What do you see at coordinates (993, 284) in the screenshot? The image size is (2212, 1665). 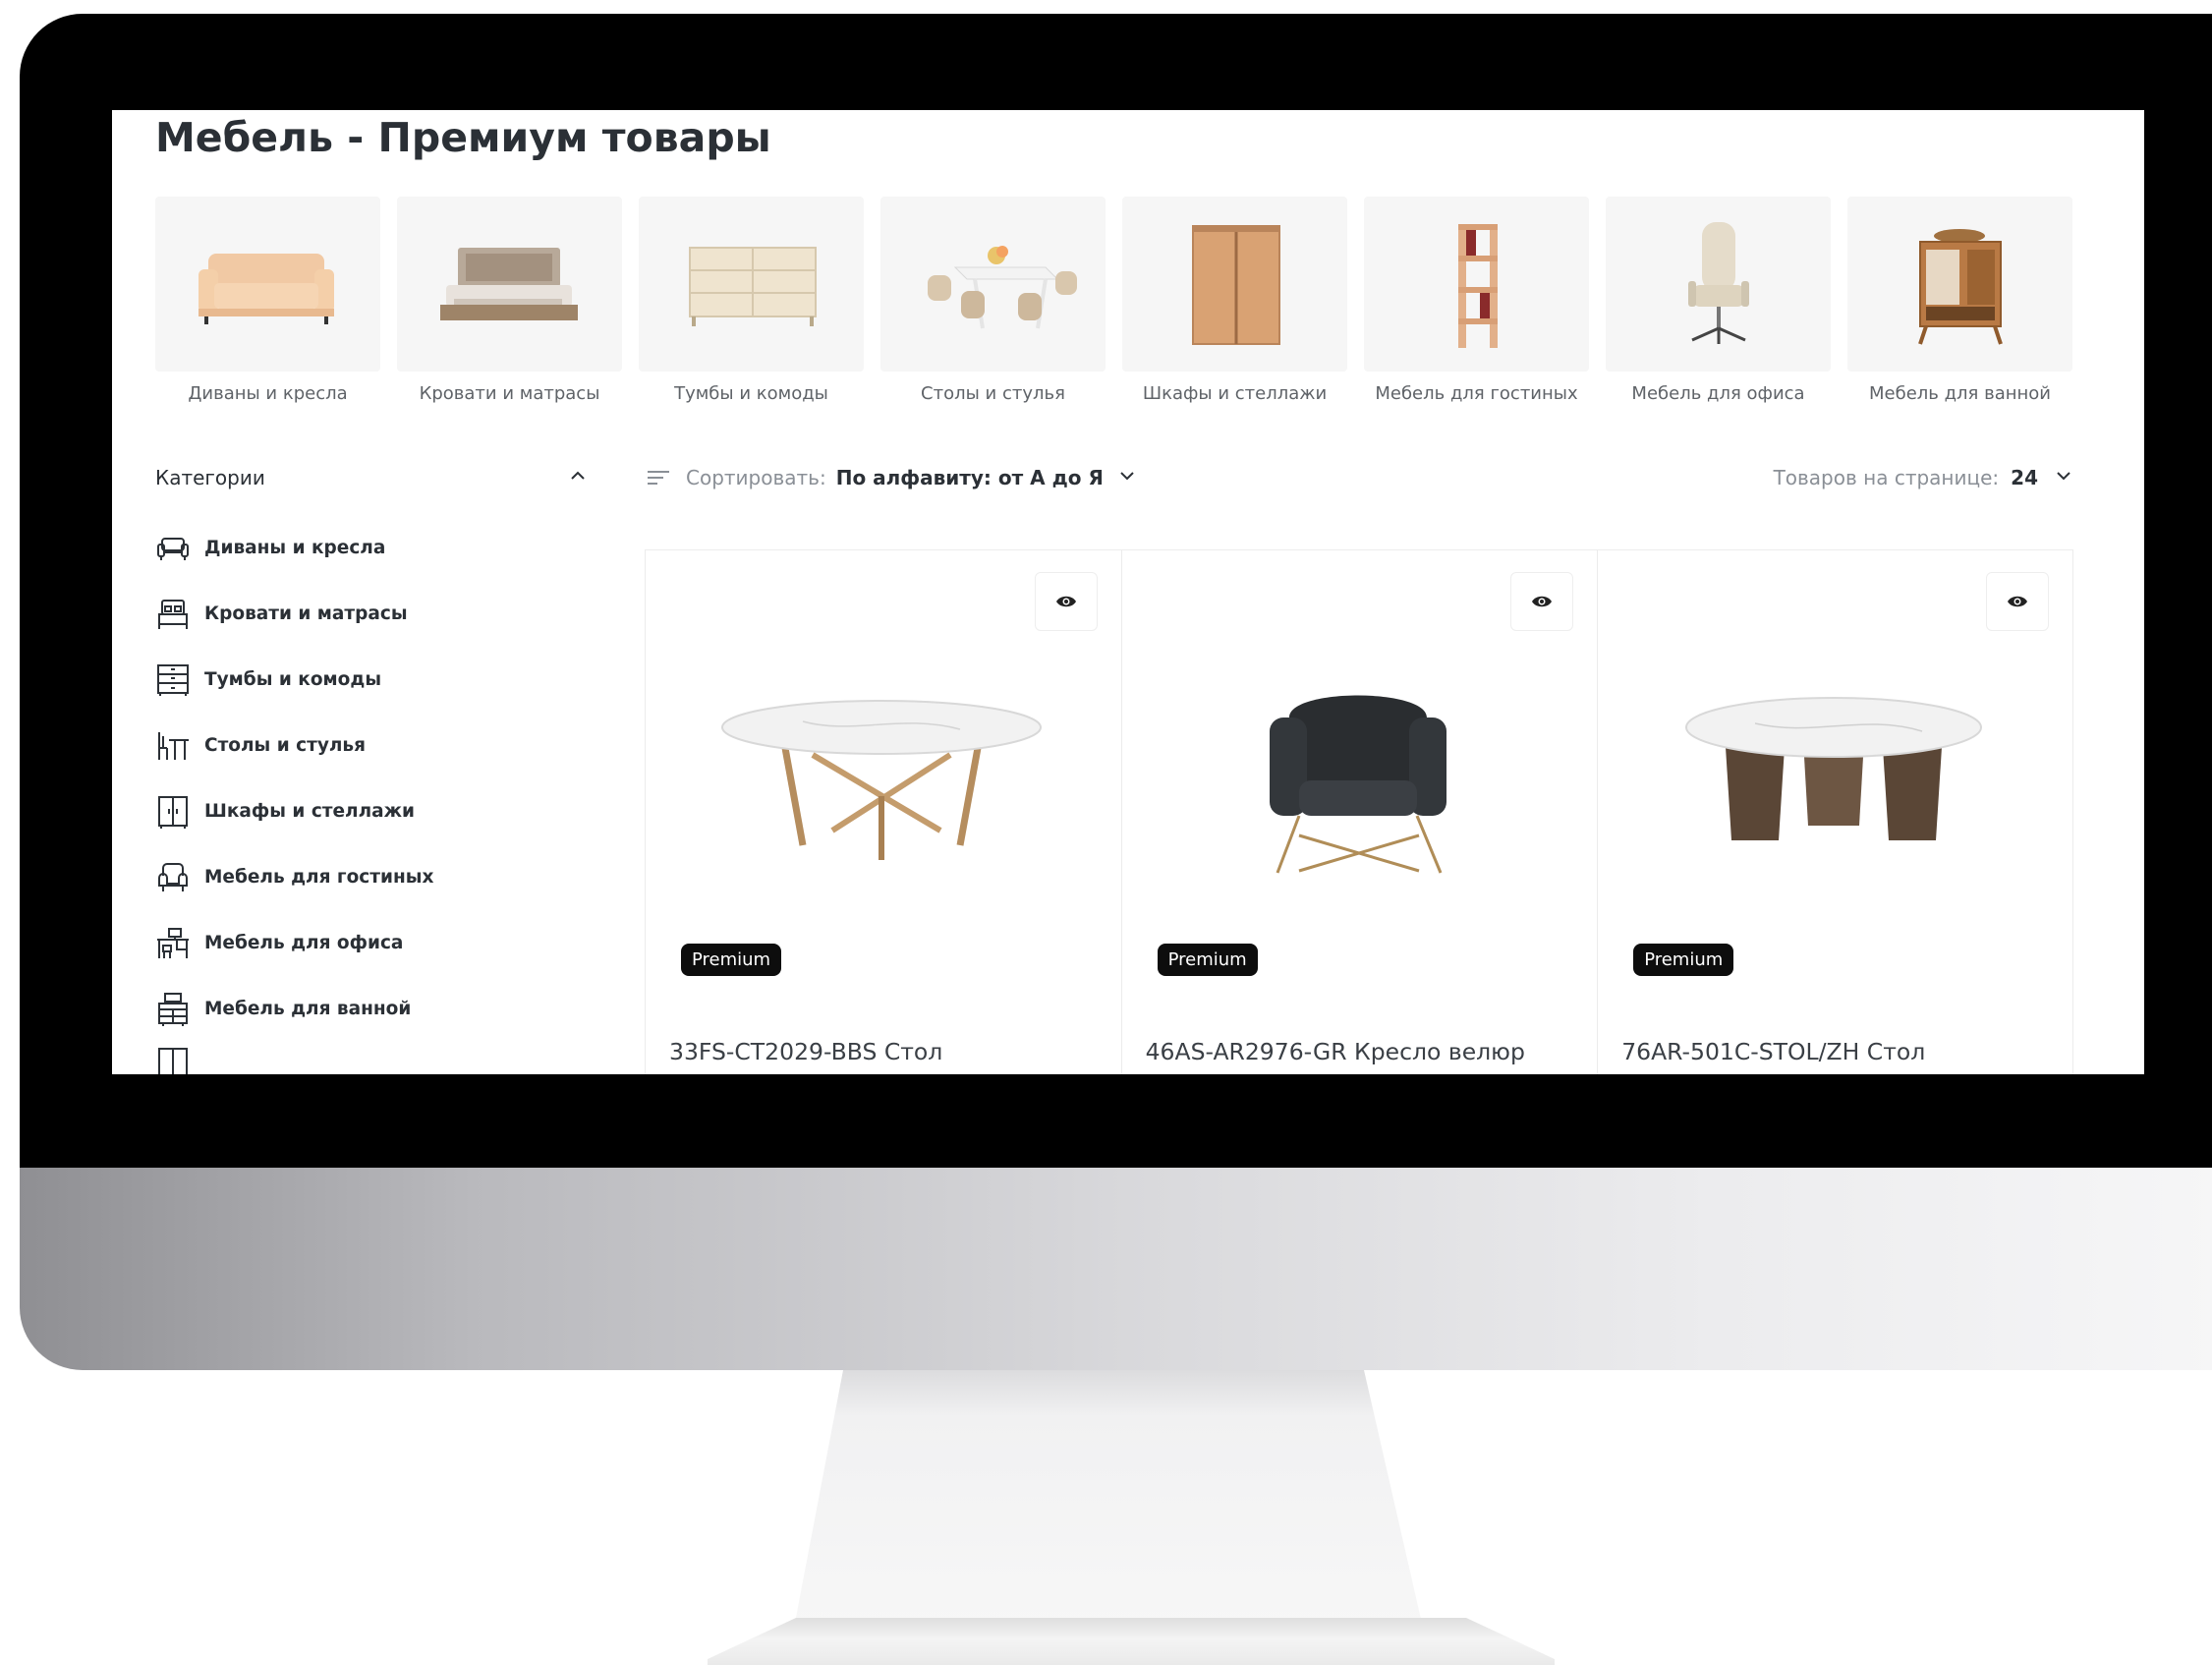 I see `dining-set-icon` at bounding box center [993, 284].